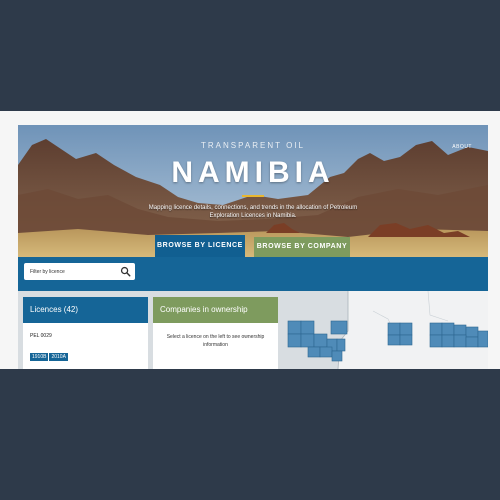 Image resolution: width=500 pixels, height=500 pixels. What do you see at coordinates (253, 172) in the screenshot?
I see `page-title: NAMIBIA` at bounding box center [253, 172].